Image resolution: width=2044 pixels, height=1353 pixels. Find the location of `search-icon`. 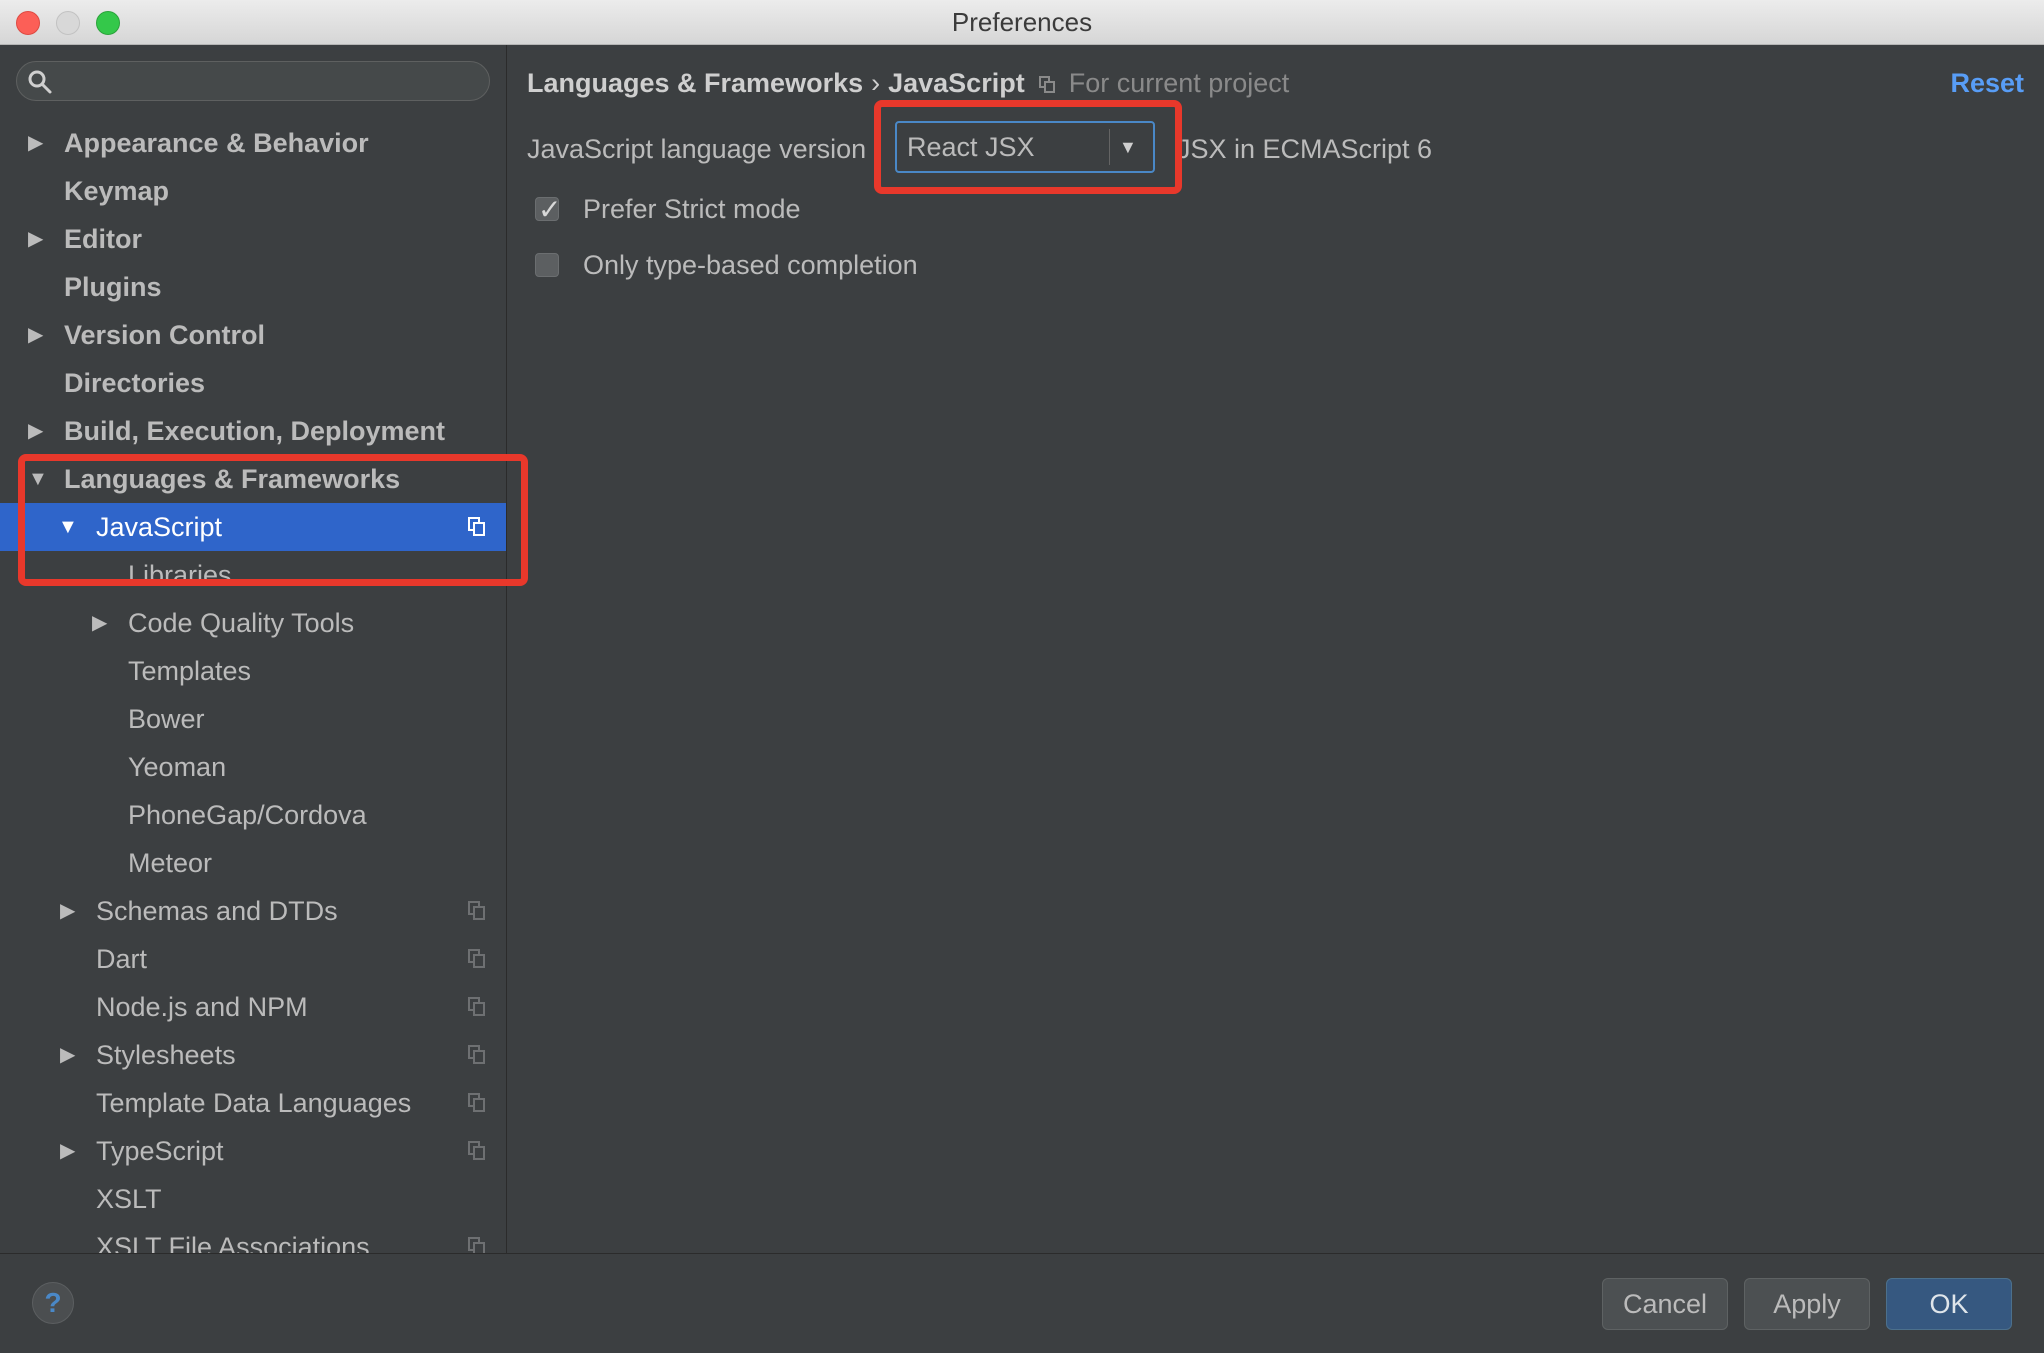

search-icon is located at coordinates (40, 82).